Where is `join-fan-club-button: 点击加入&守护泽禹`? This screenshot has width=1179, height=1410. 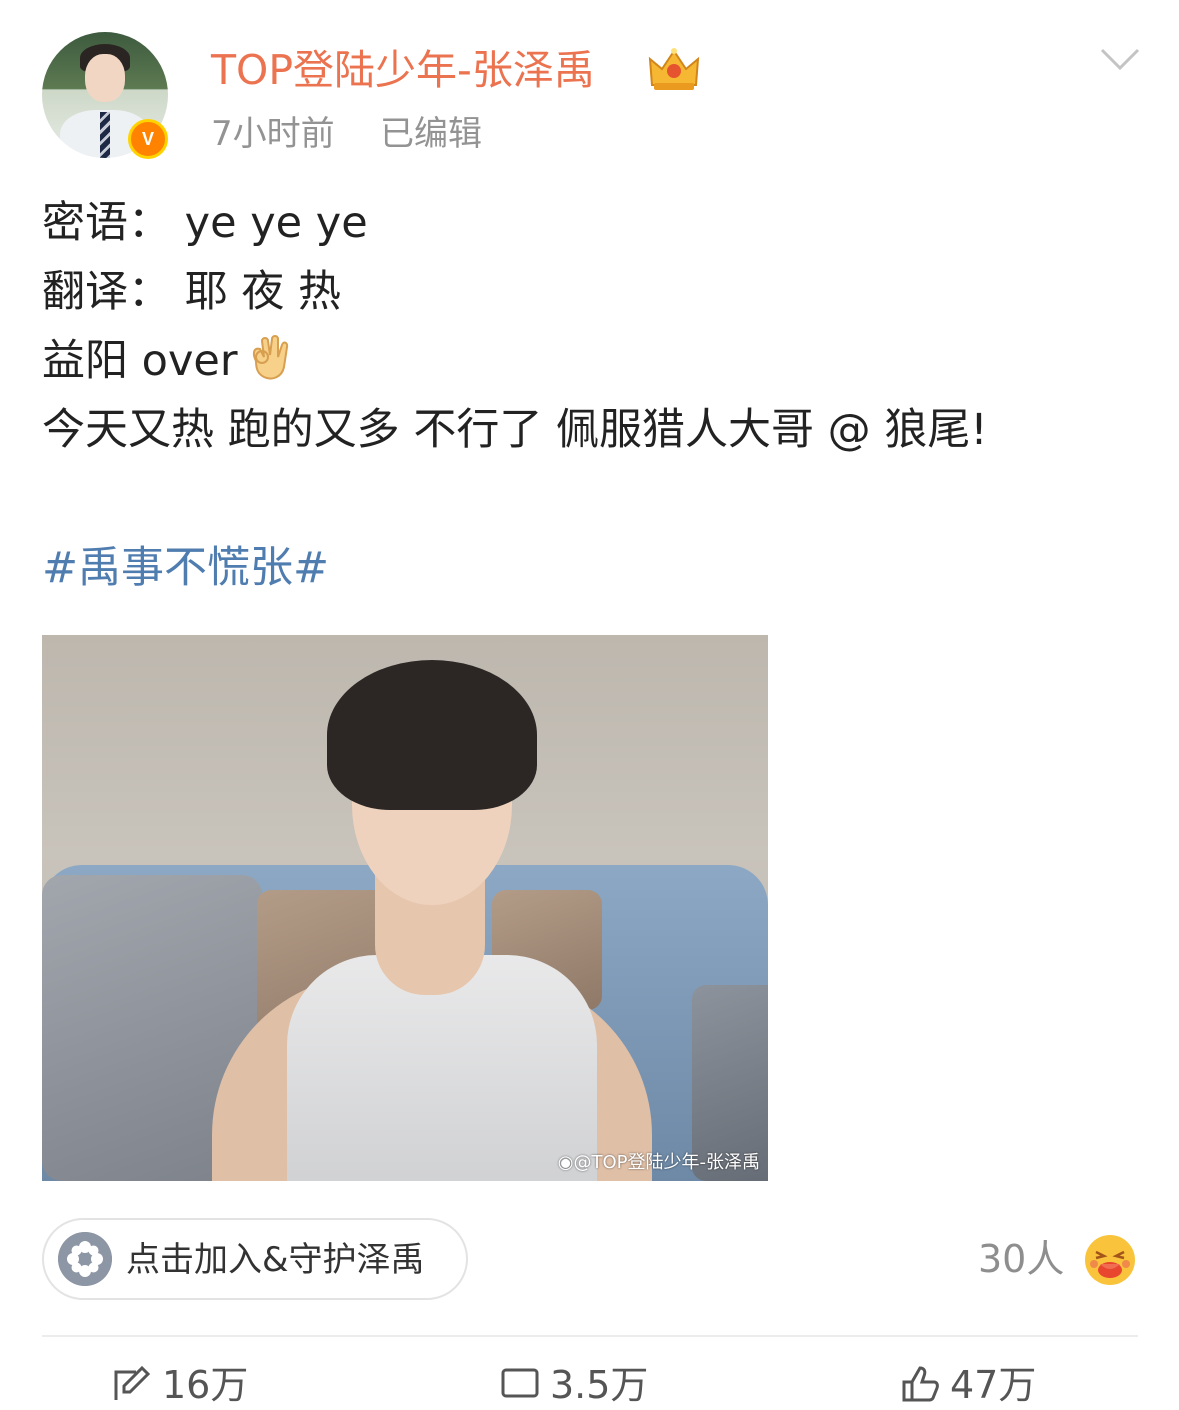
join-fan-club-button: 点击加入&守护泽禹 is located at coordinates (255, 1259).